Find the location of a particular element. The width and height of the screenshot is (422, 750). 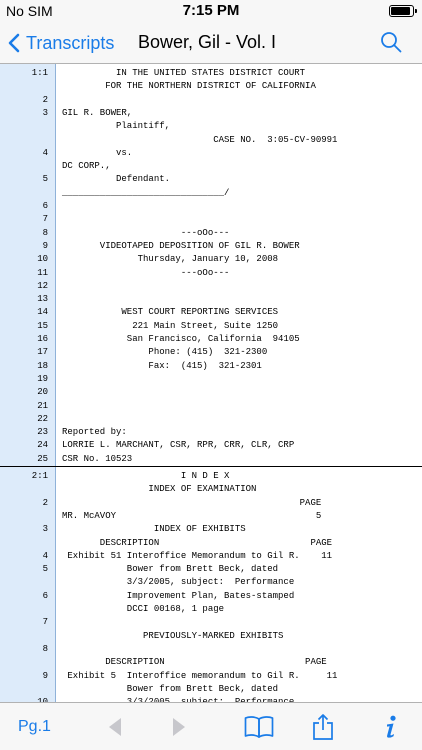

line-text: PAGE is located at coordinates (192, 502).